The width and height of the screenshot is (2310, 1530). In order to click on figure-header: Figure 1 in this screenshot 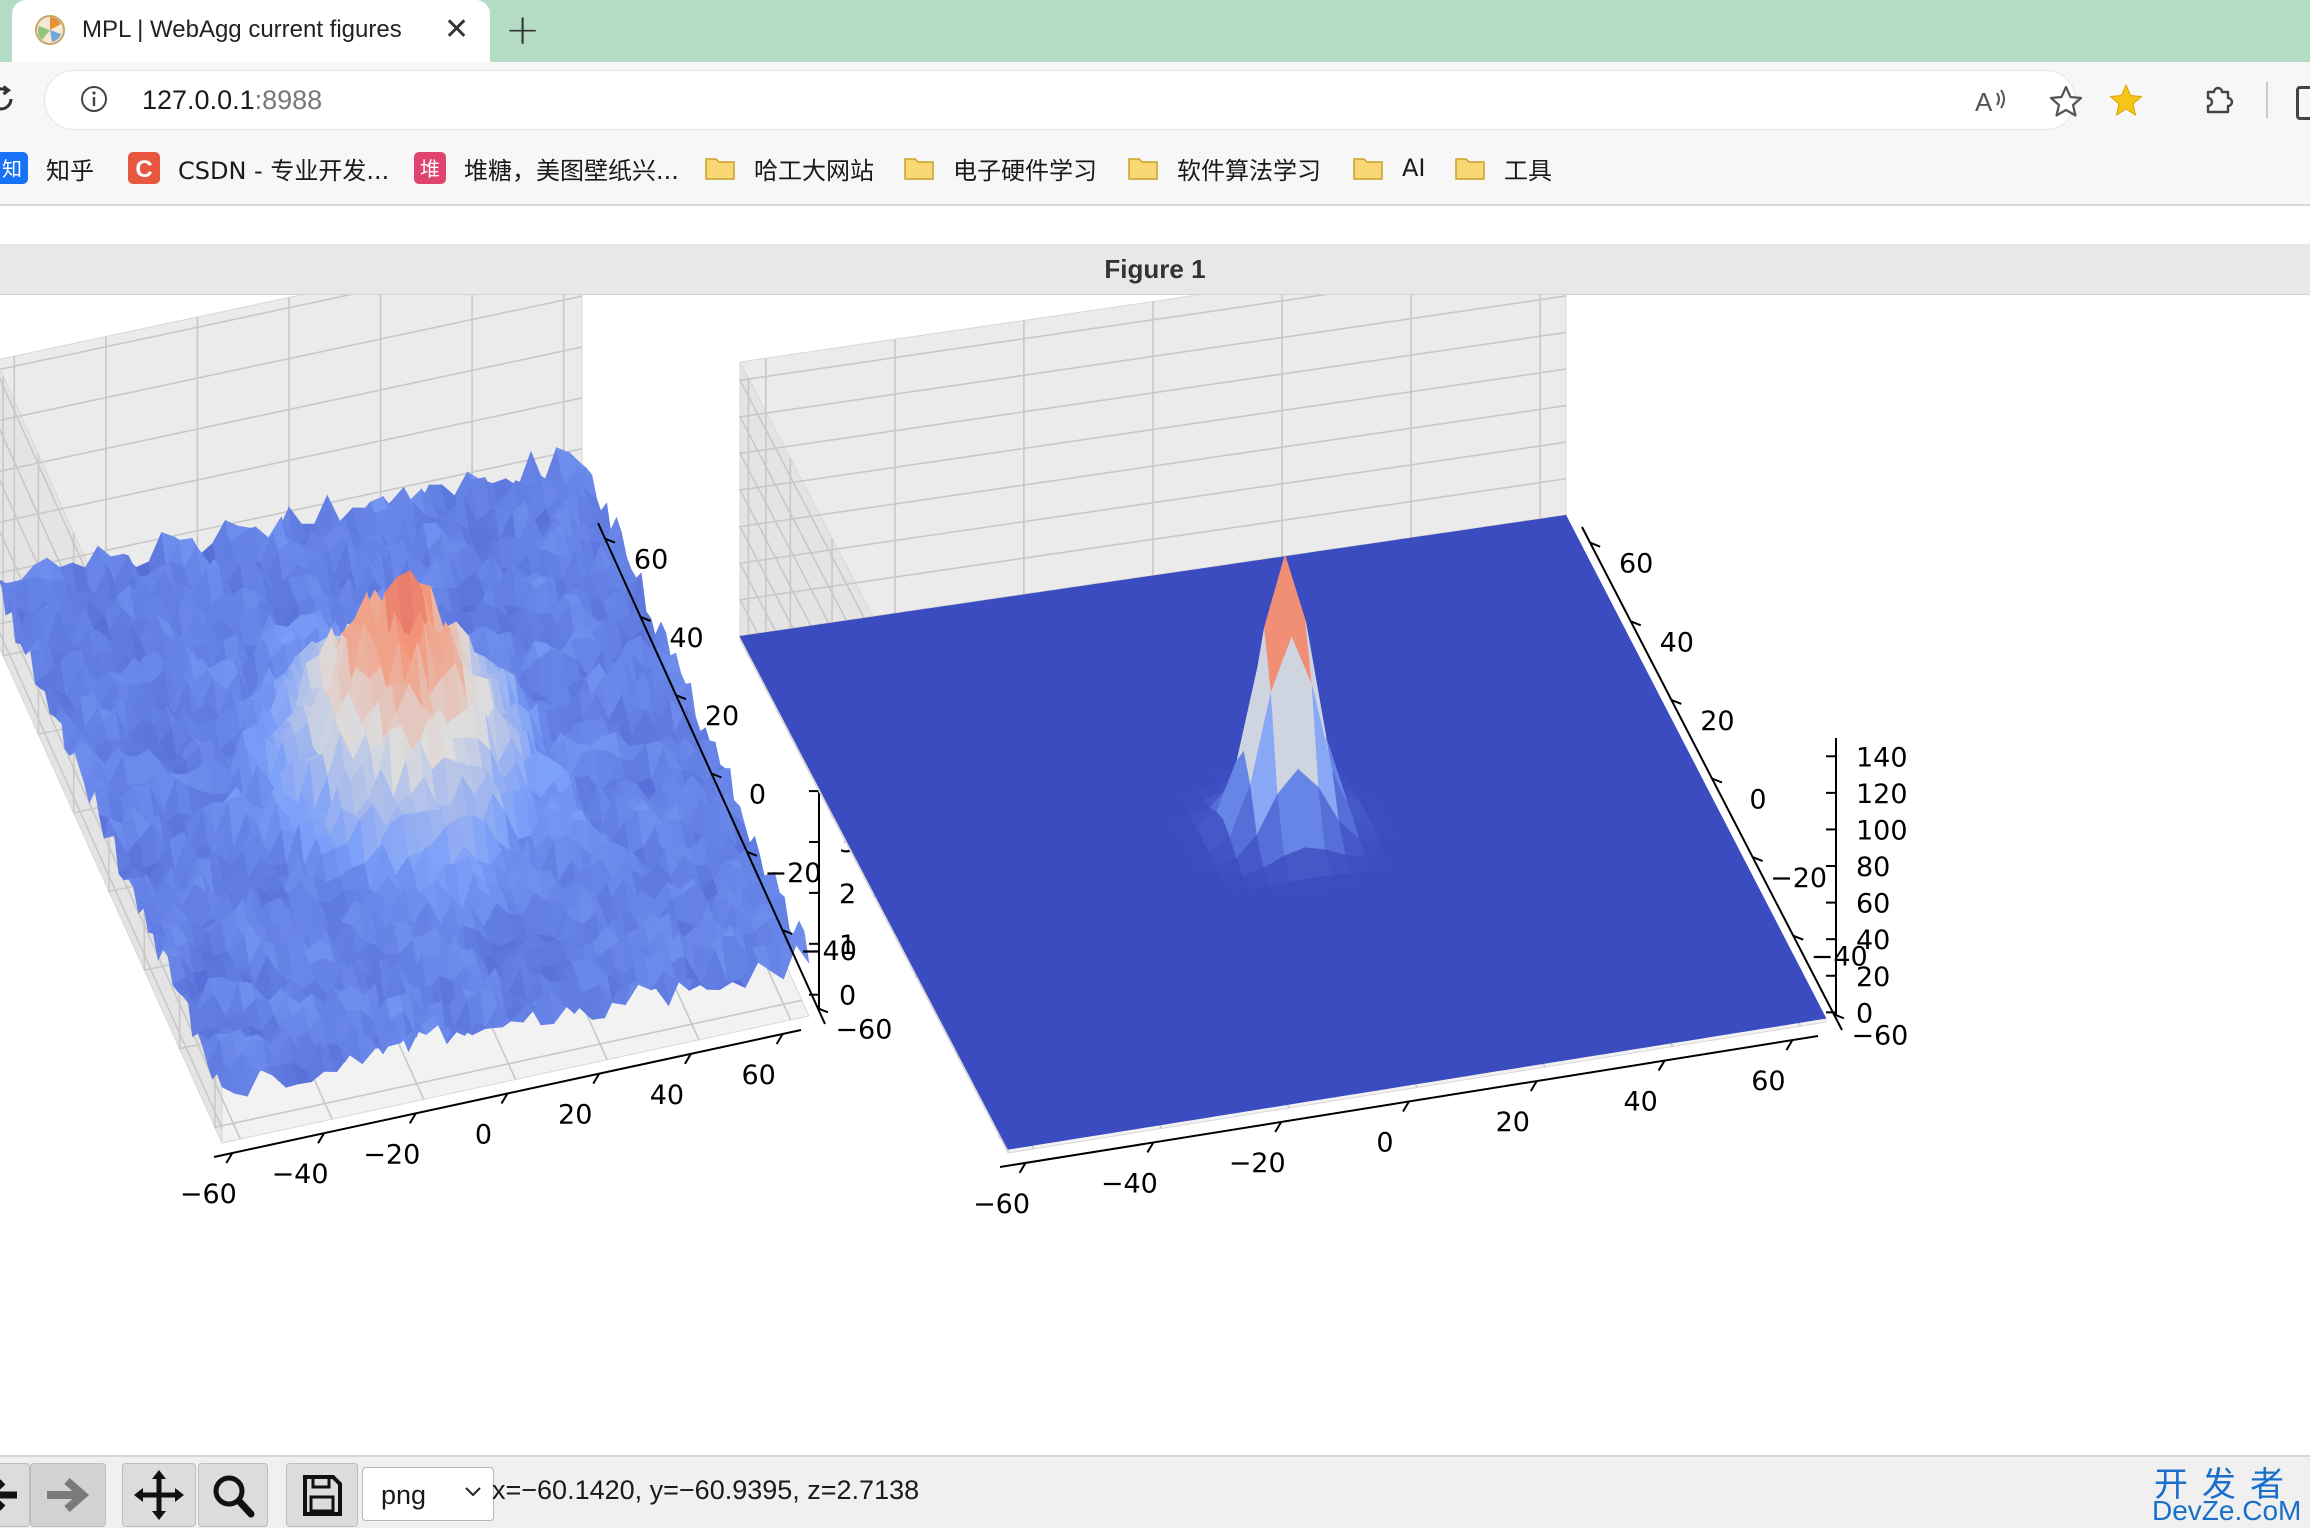, I will do `click(1155, 269)`.